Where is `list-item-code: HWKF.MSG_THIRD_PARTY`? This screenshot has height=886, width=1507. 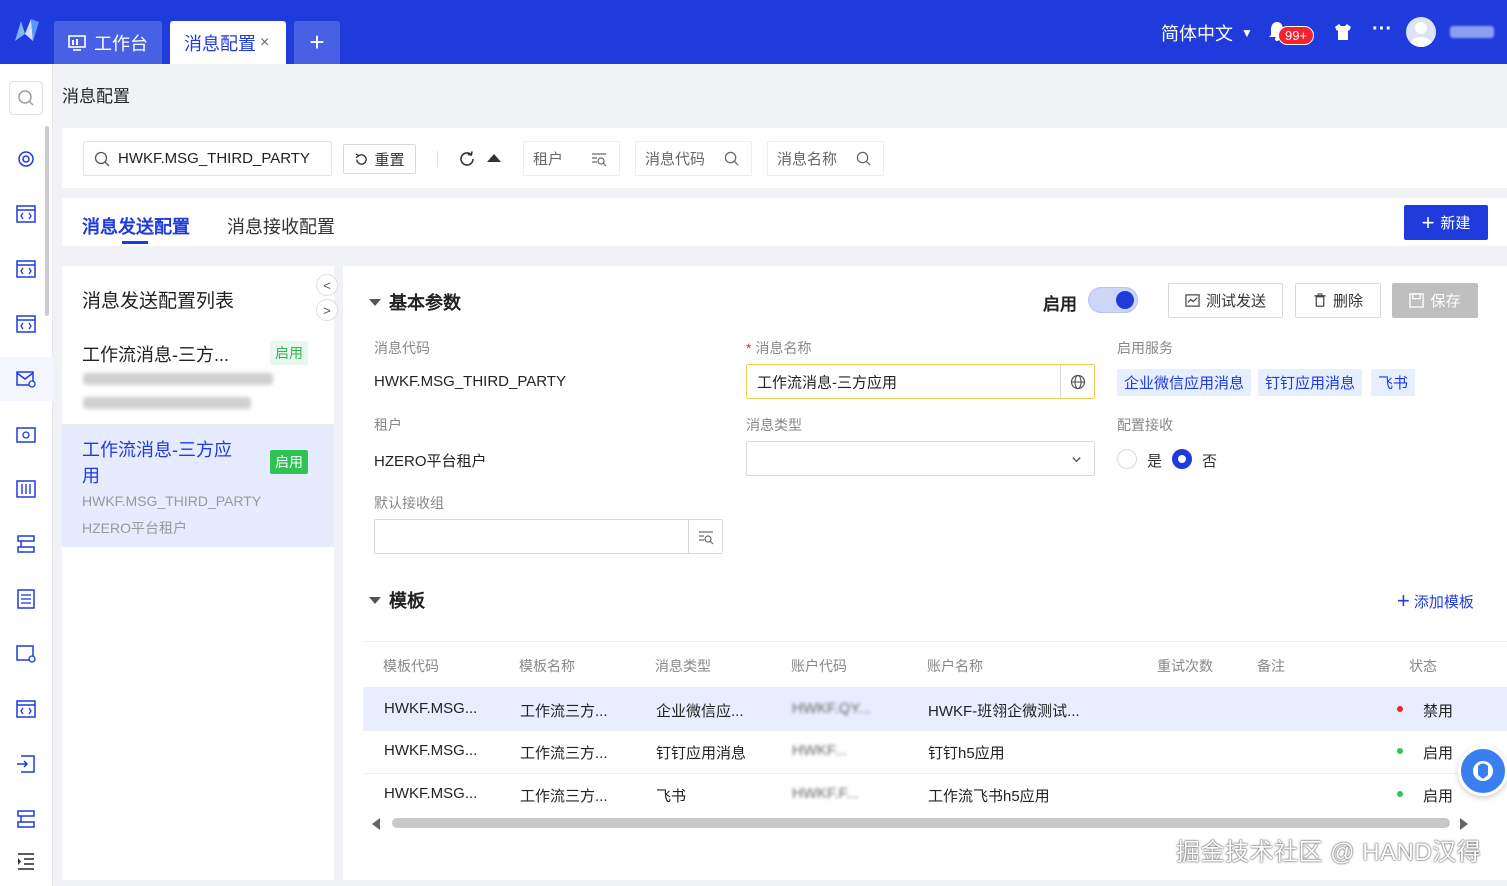
list-item-code: HWKF.MSG_THIRD_PARTY is located at coordinates (172, 501).